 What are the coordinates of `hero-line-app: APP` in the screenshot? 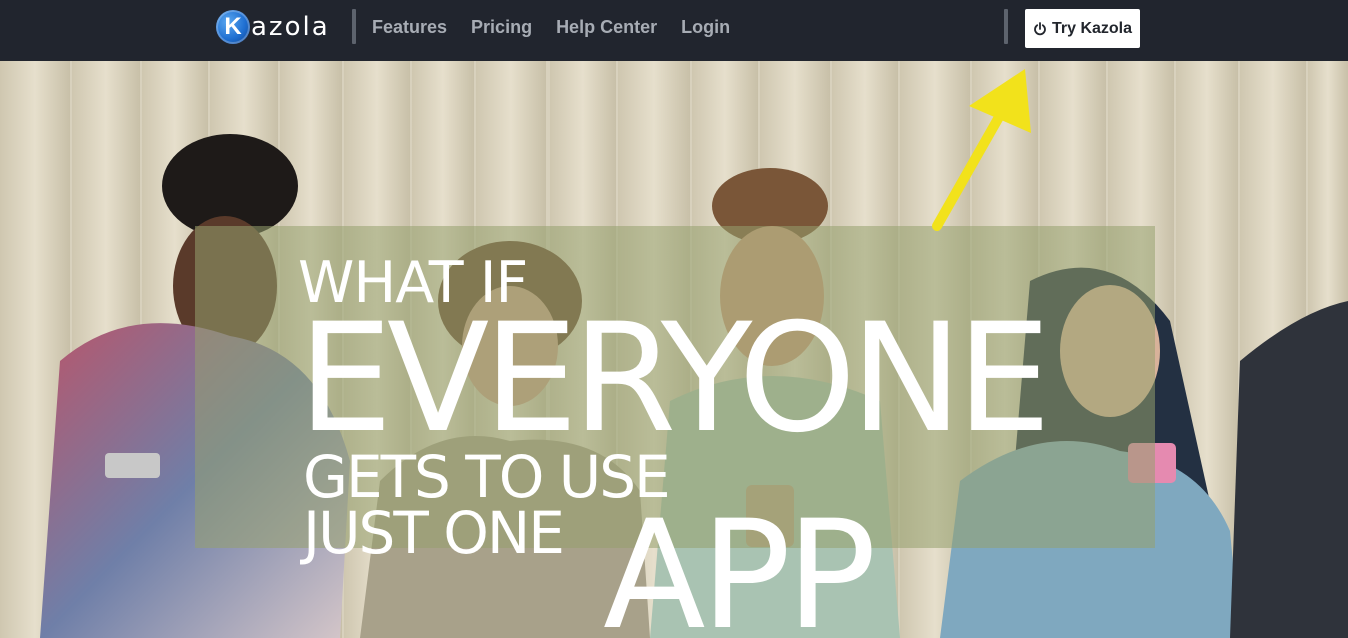 It's located at (740, 563).